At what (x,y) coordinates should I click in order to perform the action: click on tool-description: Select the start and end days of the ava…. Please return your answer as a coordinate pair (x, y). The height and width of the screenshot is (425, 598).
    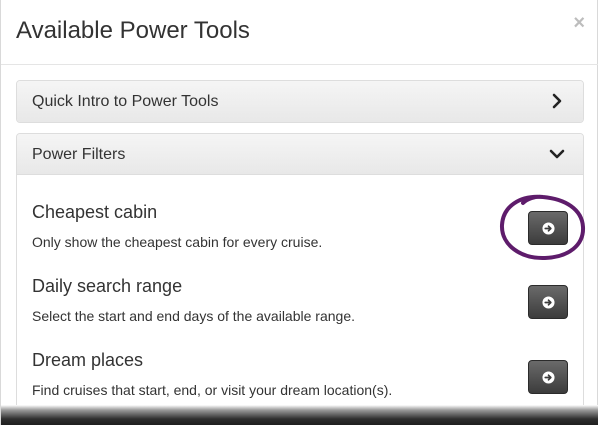
    Looking at the image, I should click on (193, 316).